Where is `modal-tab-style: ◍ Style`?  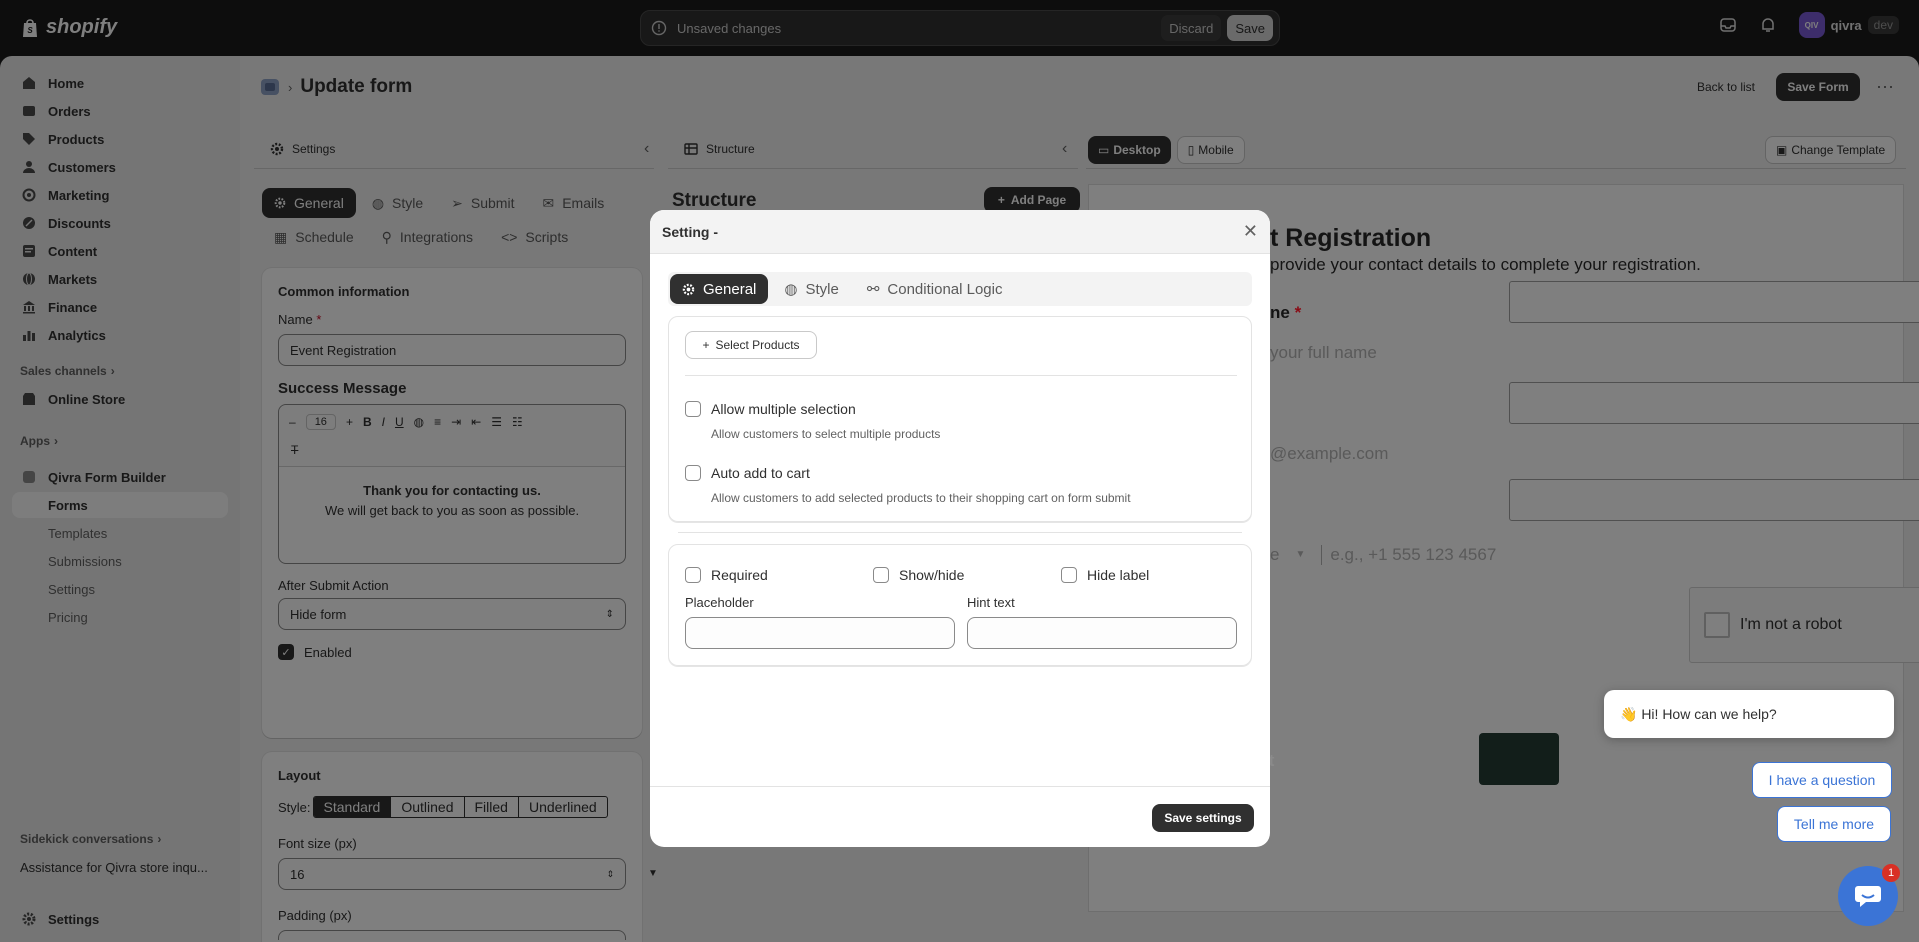 modal-tab-style: ◍ Style is located at coordinates (811, 289).